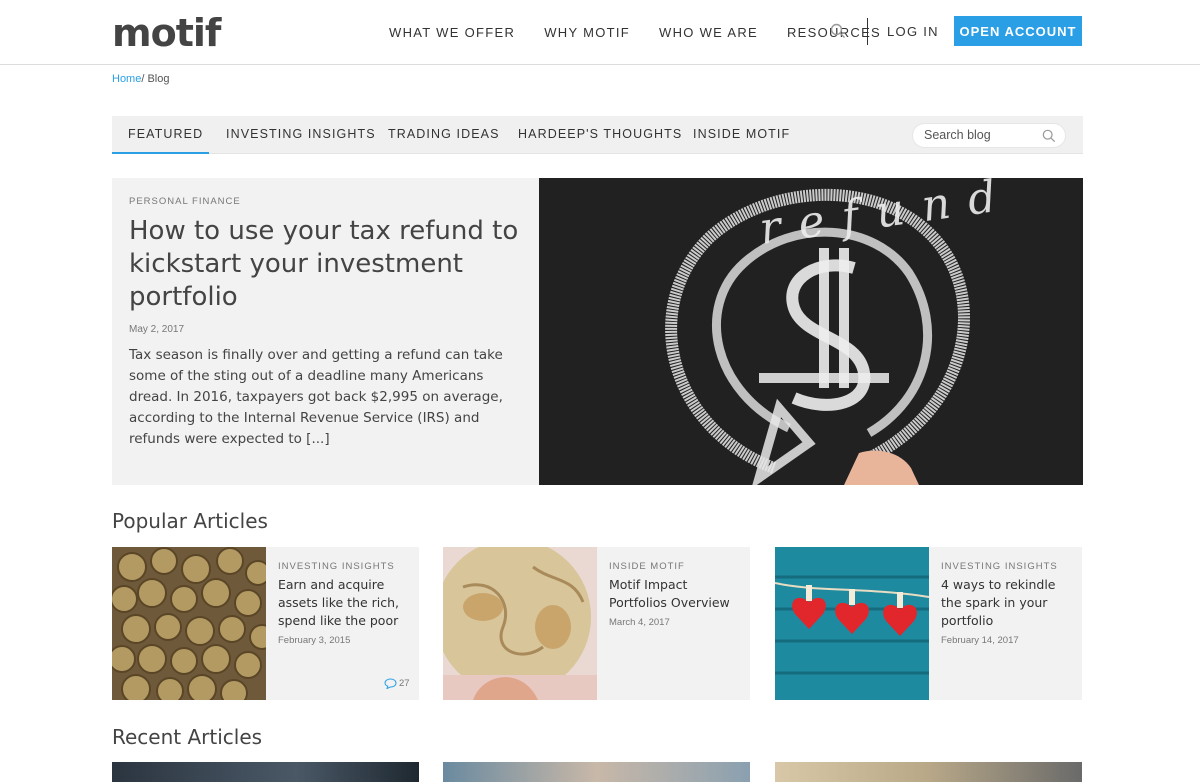 The image size is (1200, 782). I want to click on tab-trading-ideas: TRADING IDEAS, so click(444, 135).